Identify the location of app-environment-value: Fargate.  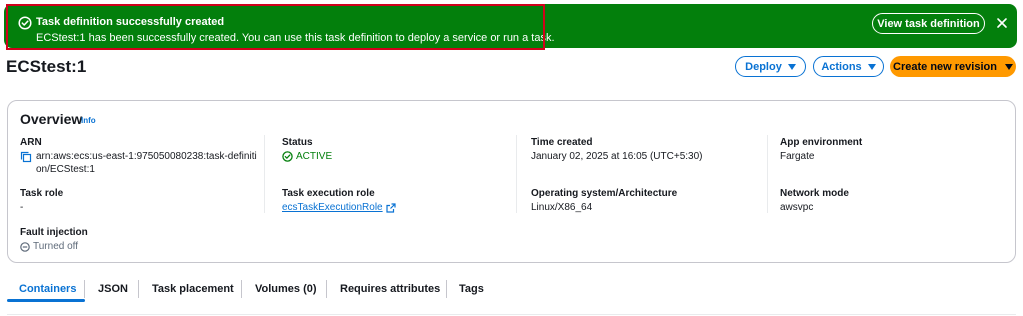
(797, 156).